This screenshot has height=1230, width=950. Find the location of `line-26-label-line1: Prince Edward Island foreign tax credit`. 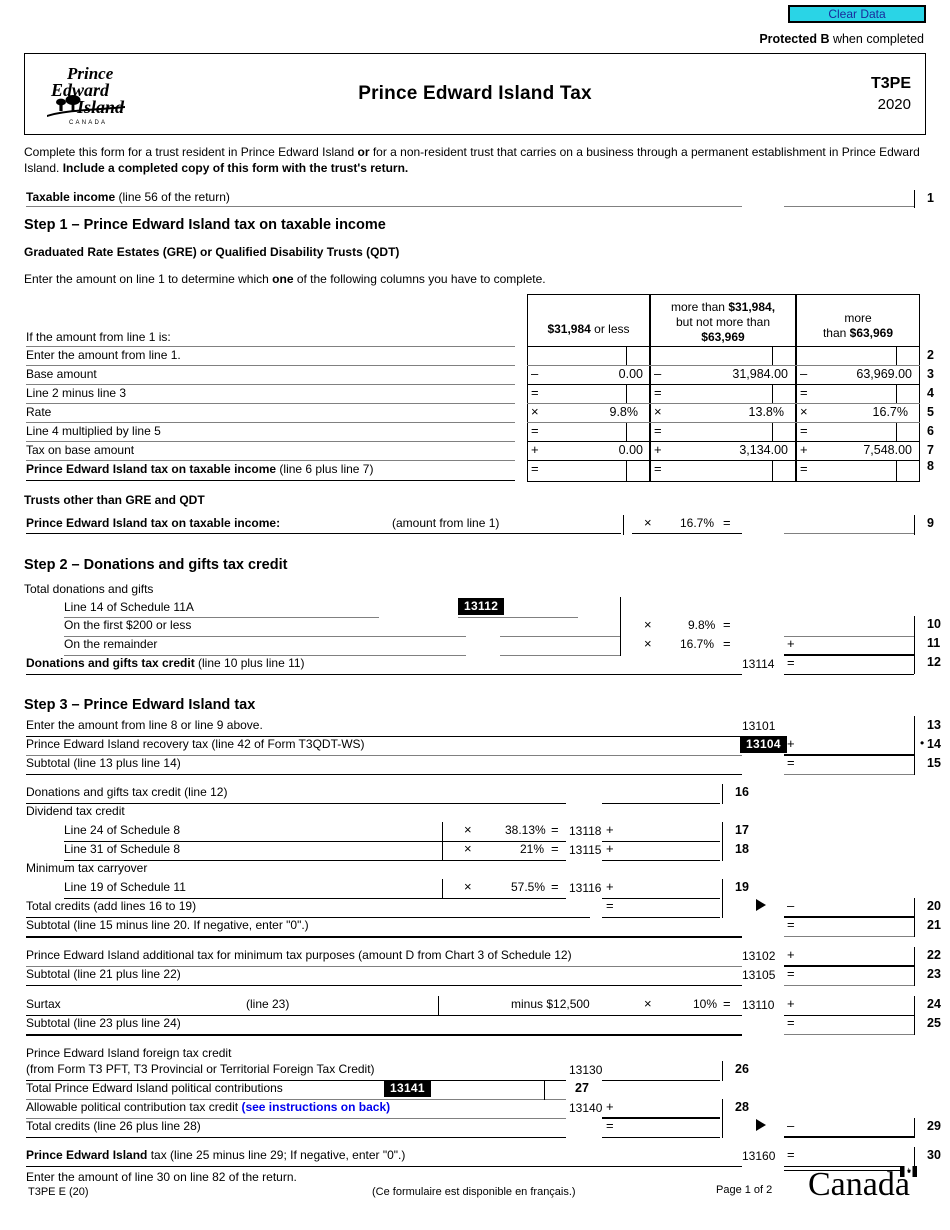

line-26-label-line1: Prince Edward Island foreign tax credit is located at coordinates (129, 1053).